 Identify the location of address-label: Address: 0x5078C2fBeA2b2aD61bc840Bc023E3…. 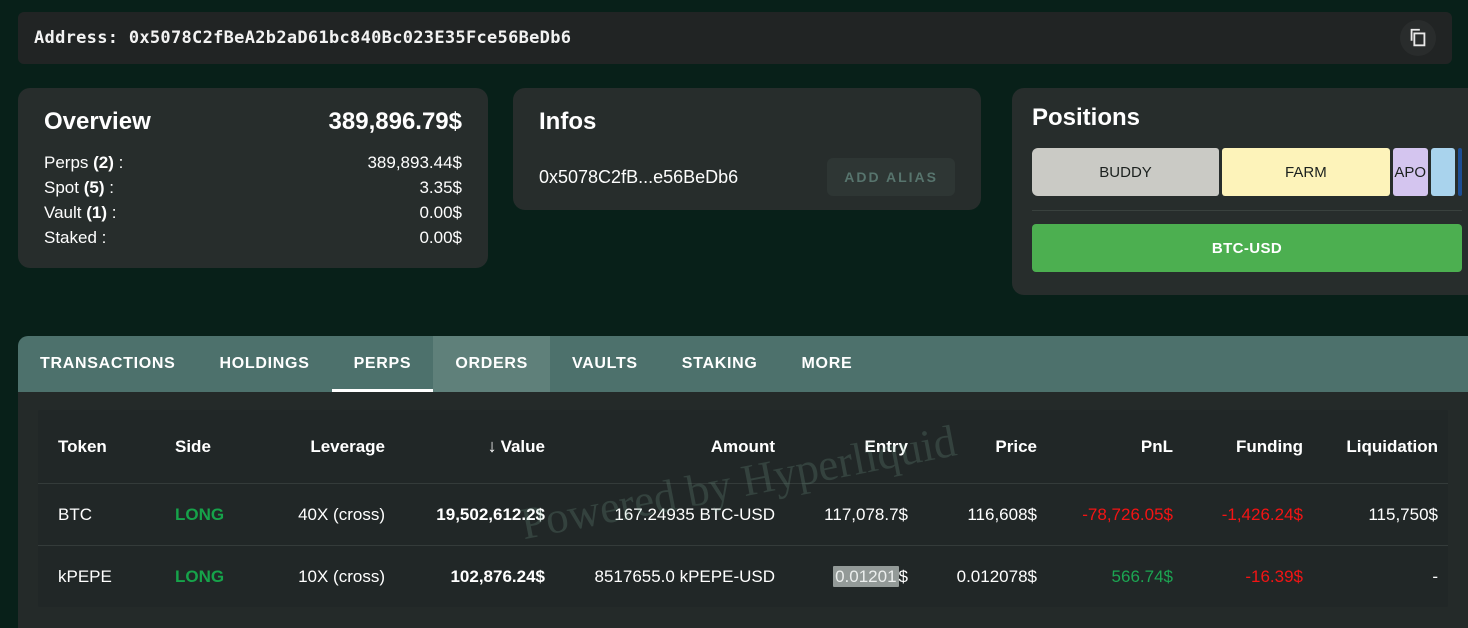
(302, 38).